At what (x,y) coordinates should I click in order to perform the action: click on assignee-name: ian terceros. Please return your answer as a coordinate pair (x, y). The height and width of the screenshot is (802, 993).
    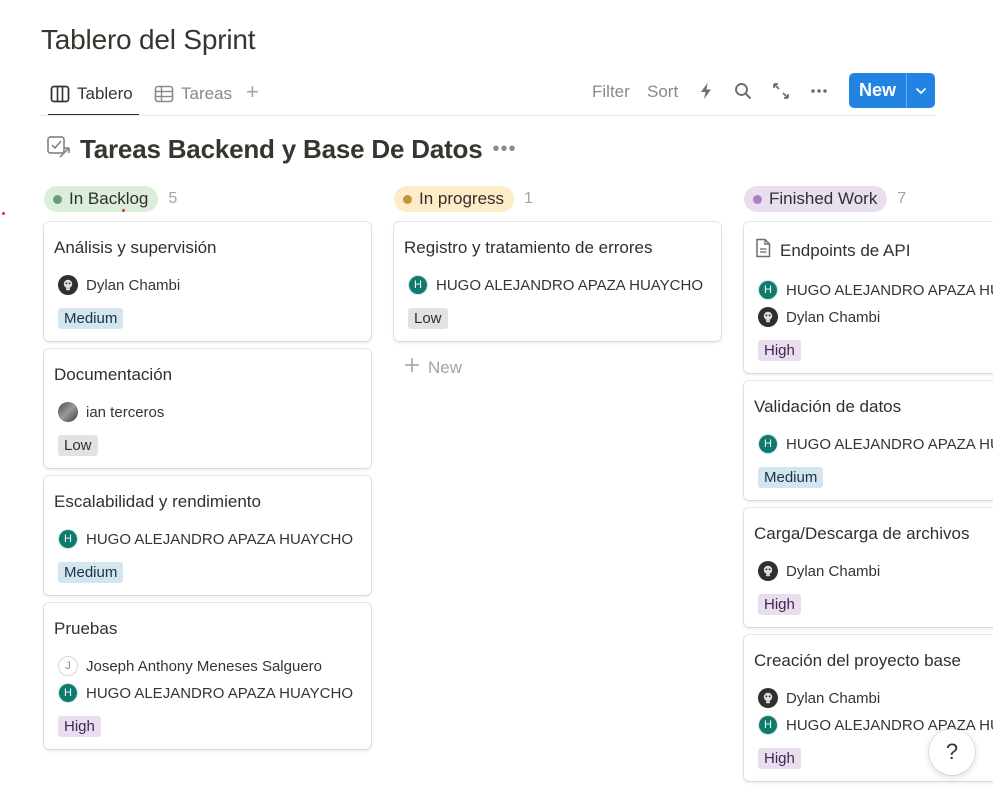
    Looking at the image, I should click on (125, 412).